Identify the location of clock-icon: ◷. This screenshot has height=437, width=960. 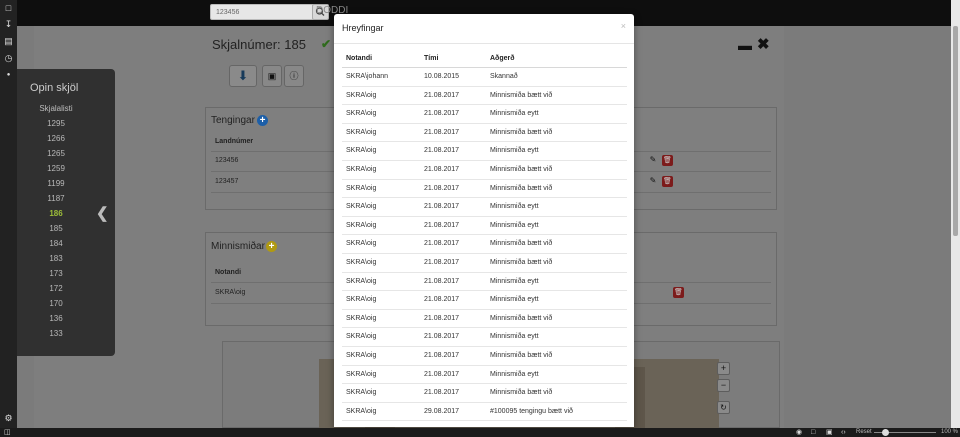
(8, 58).